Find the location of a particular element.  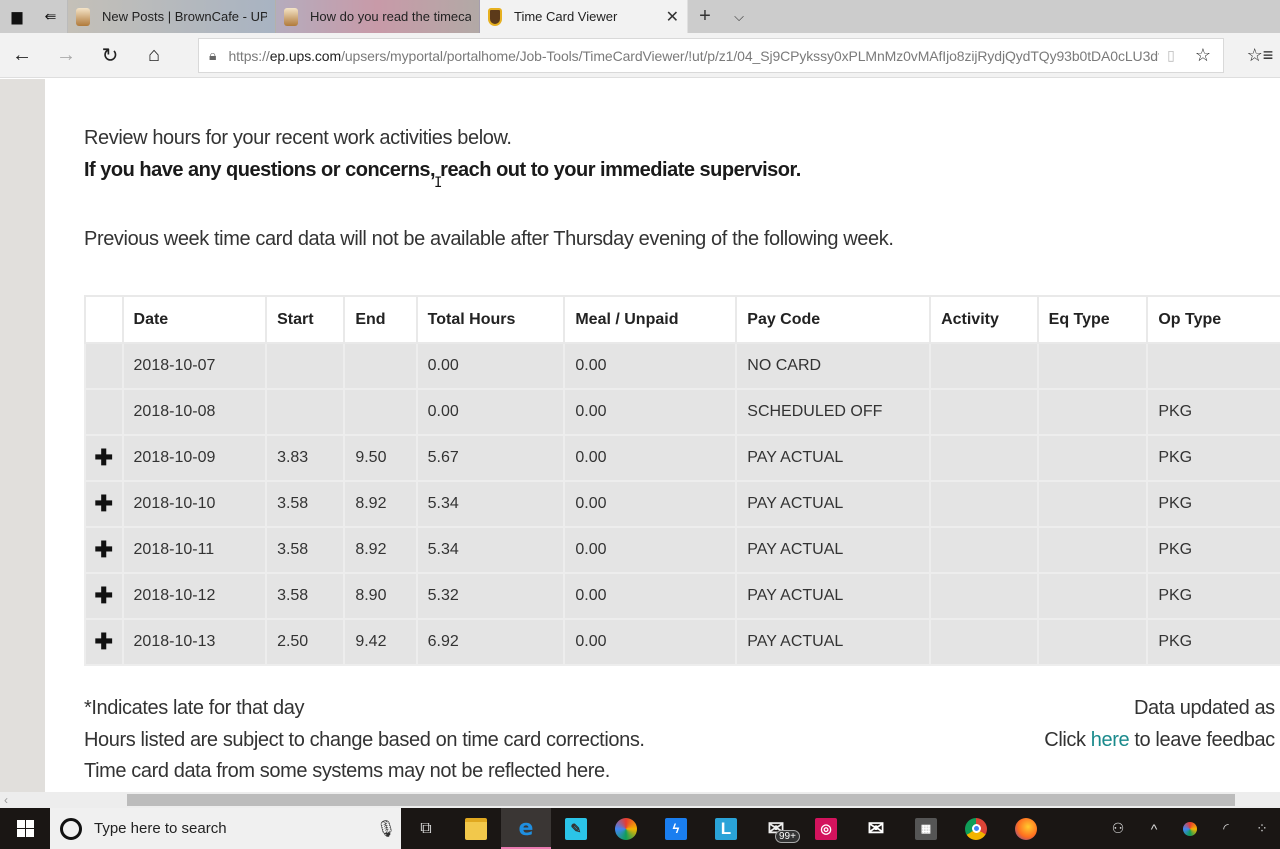

instagram-icon: ◎ is located at coordinates (826, 828).